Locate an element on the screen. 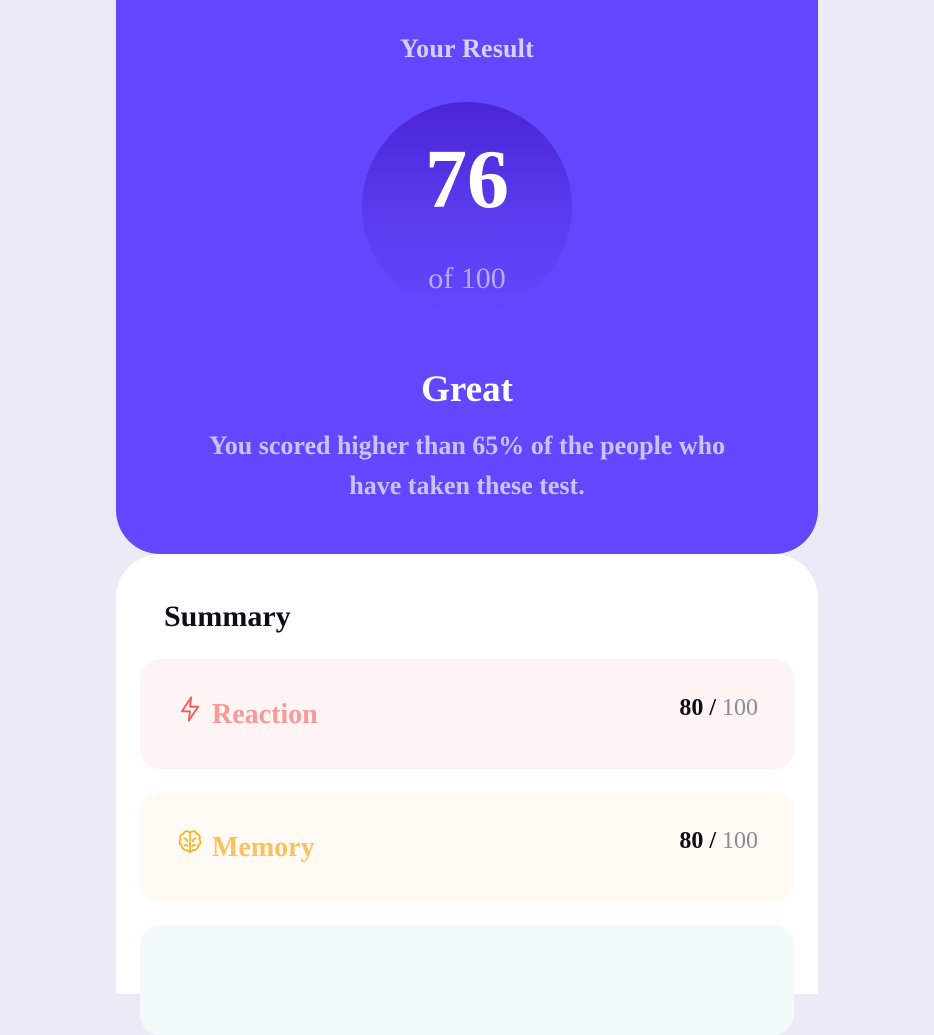 The height and width of the screenshot is (1035, 934). summary-item-partial is located at coordinates (467, 980).